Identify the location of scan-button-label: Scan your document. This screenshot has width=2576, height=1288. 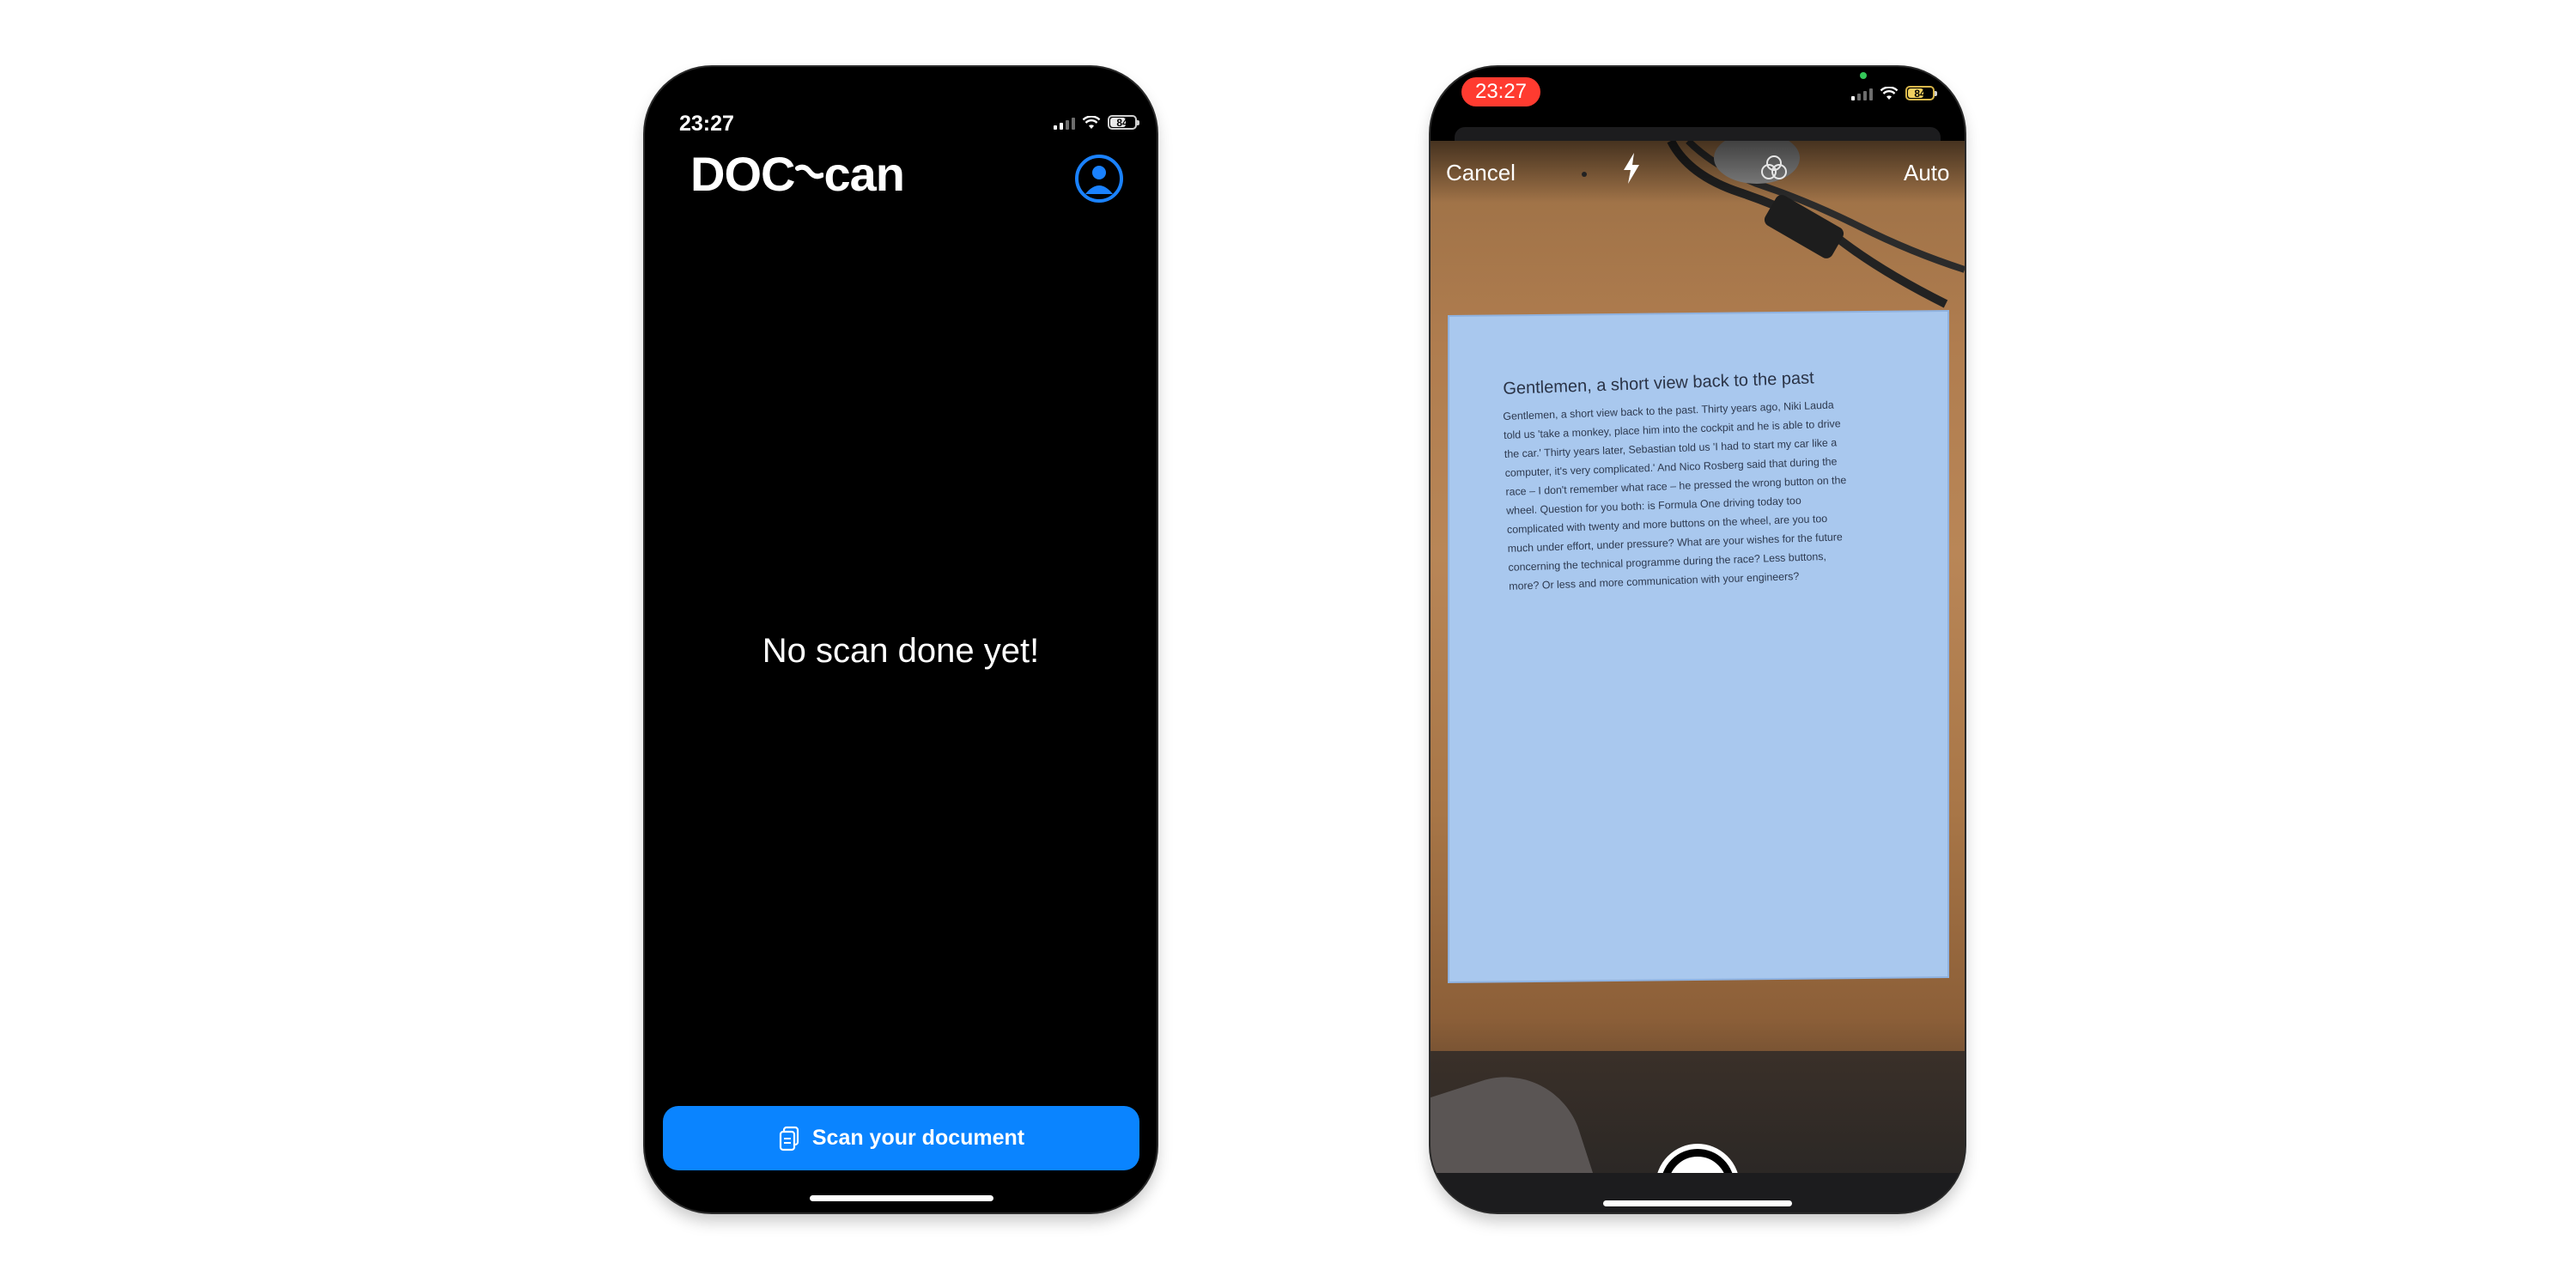
(918, 1138).